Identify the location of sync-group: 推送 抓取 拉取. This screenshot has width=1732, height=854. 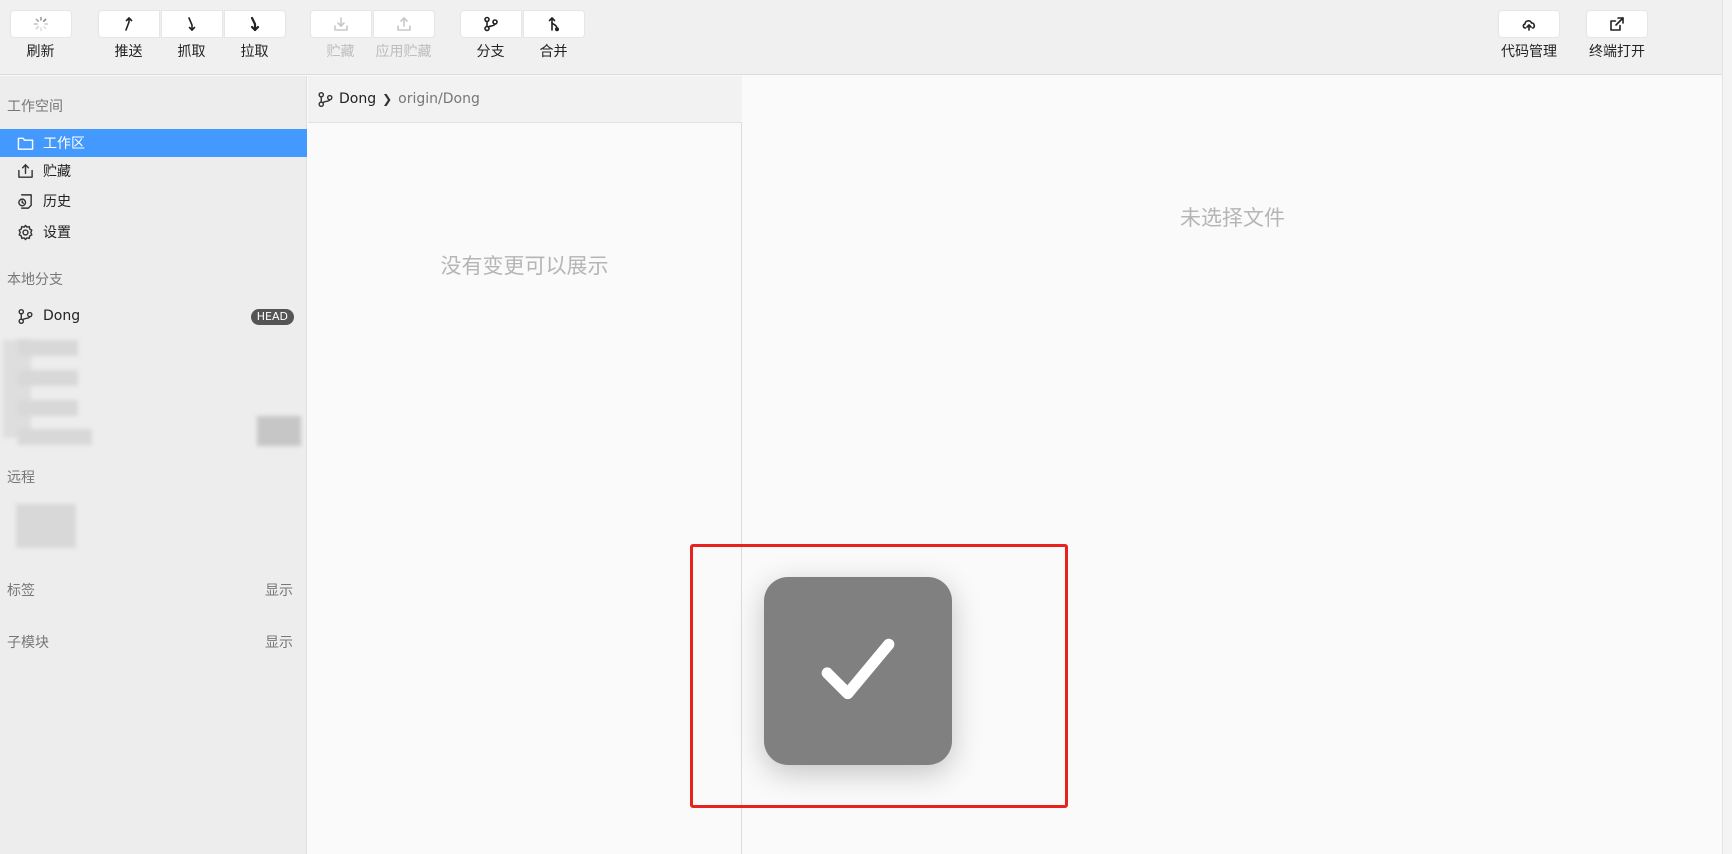
(191, 35).